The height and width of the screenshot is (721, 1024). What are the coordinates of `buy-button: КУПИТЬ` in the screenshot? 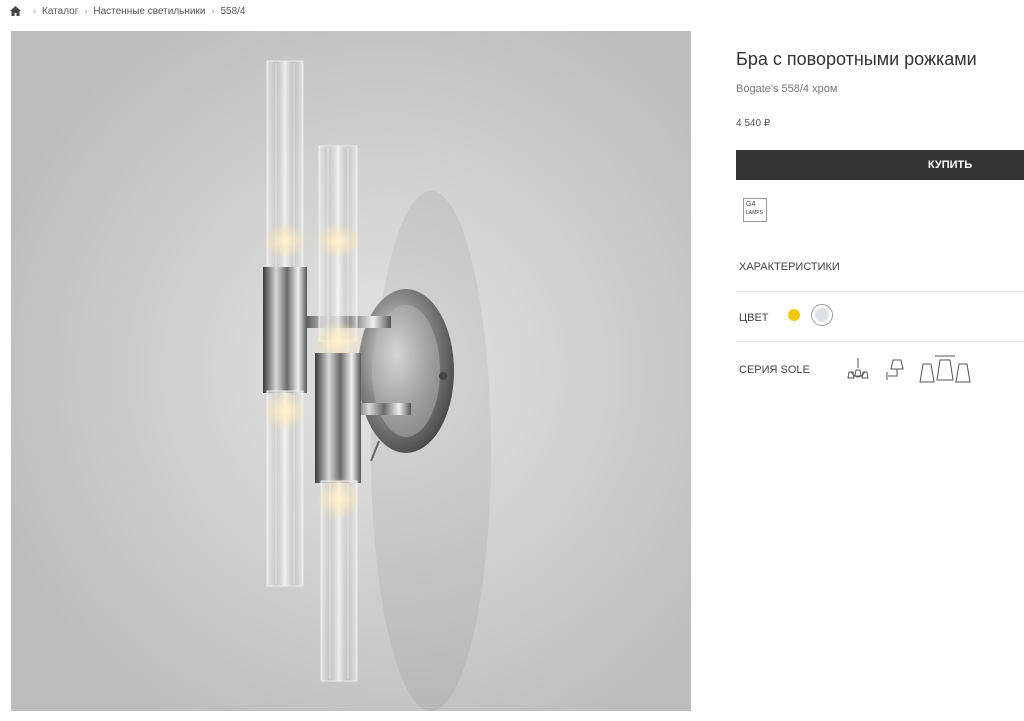 It's located at (880, 165).